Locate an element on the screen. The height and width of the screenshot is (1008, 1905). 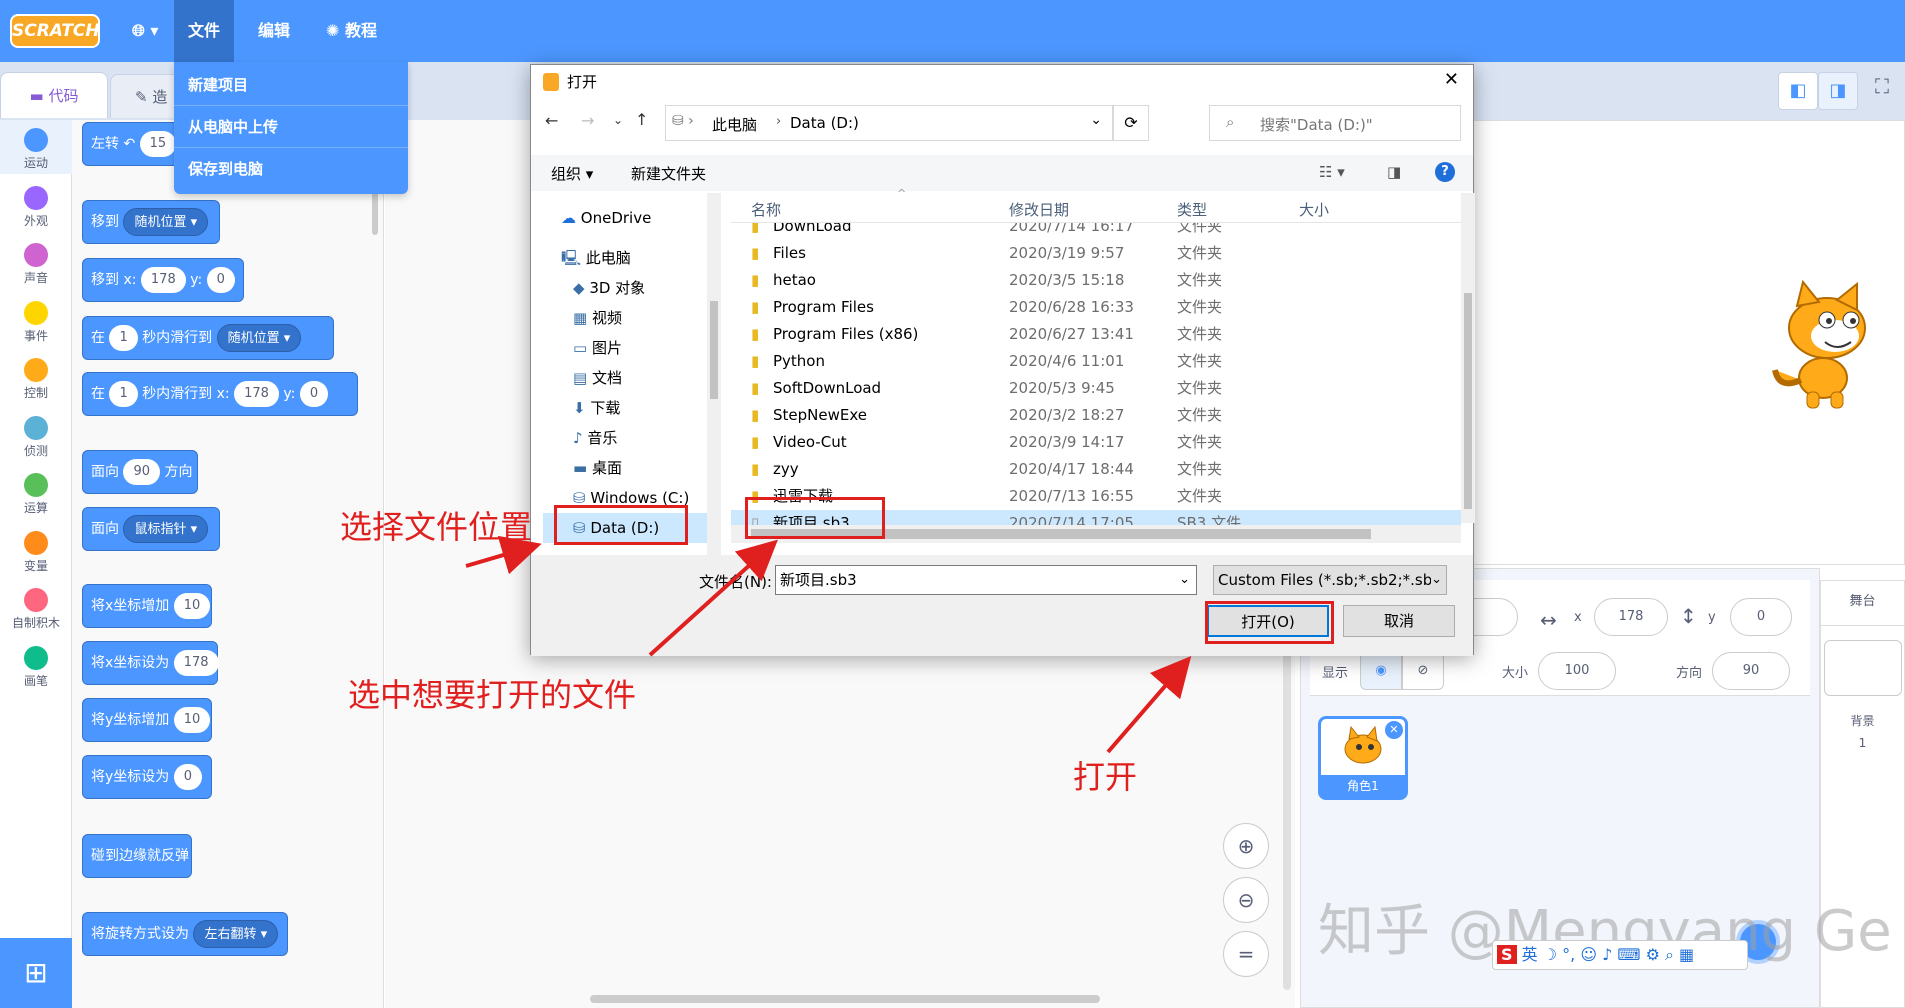
arrow-to-open is located at coordinates (1149, 704).